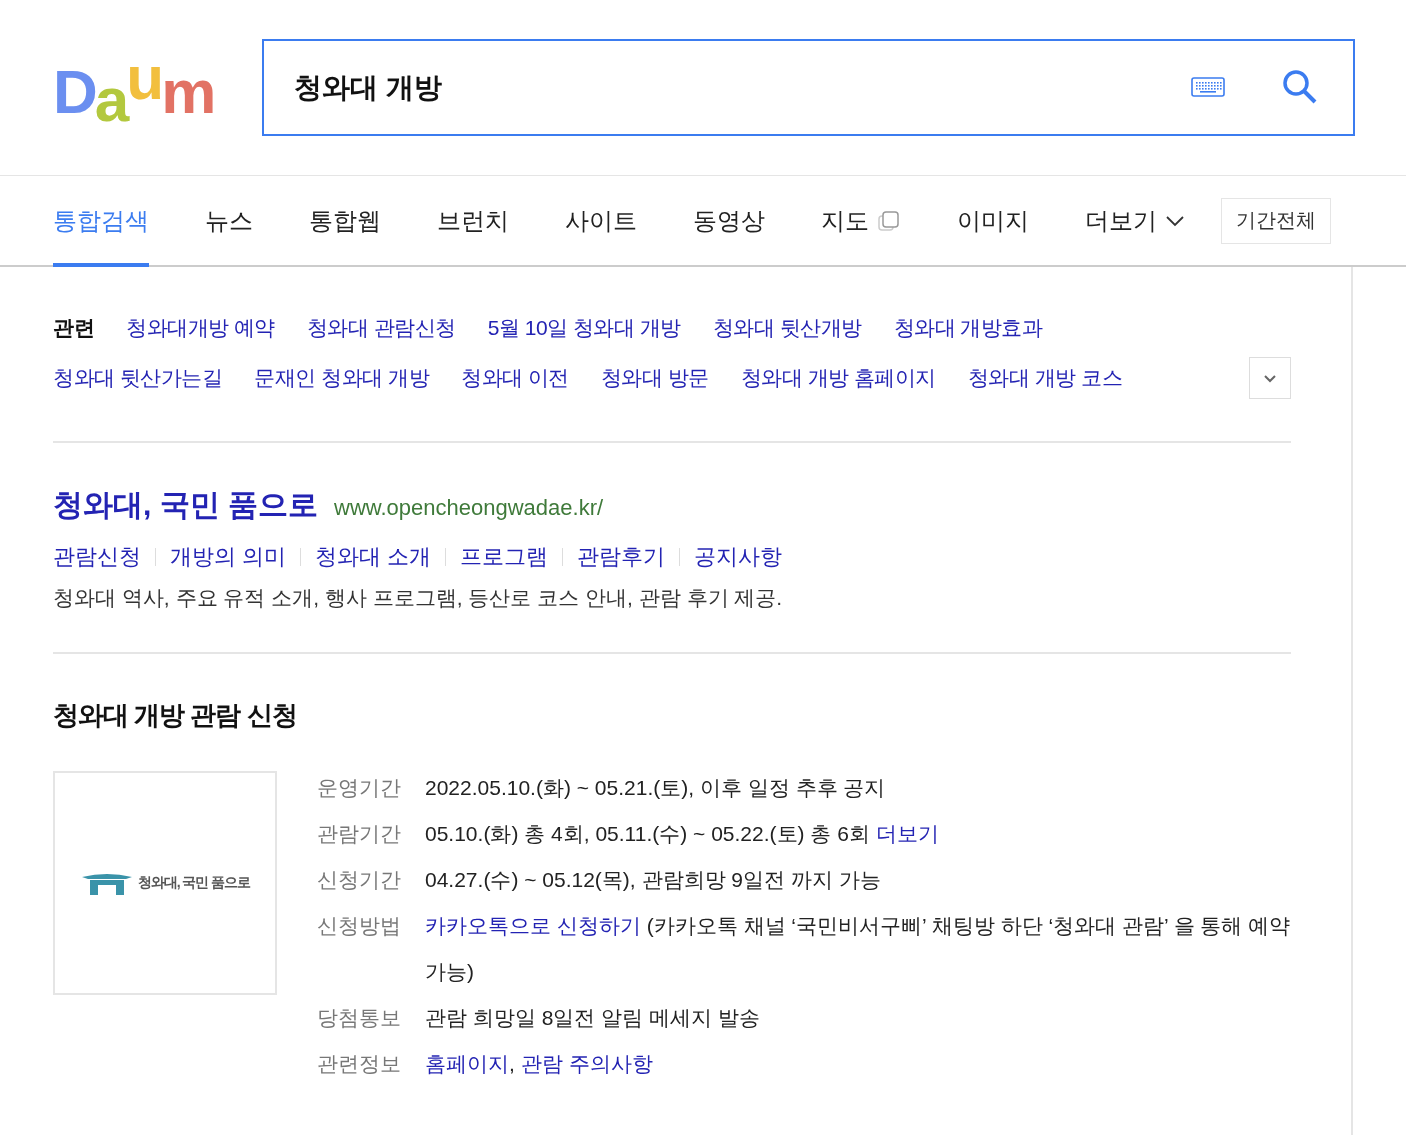 The image size is (1406, 1136). What do you see at coordinates (504, 557) in the screenshot?
I see `sitelink: 프로그램` at bounding box center [504, 557].